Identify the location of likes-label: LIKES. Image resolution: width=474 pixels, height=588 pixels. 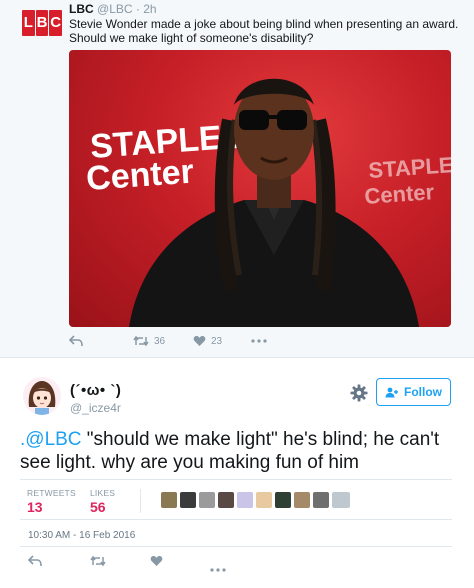
(103, 493).